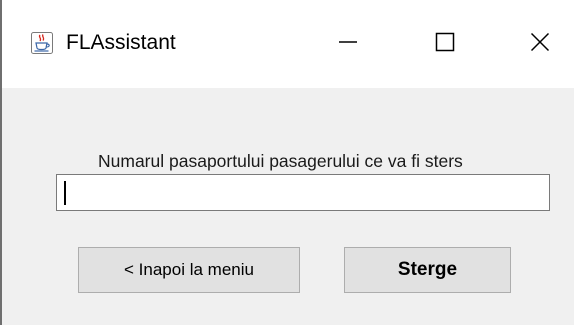 The image size is (574, 325). I want to click on text-caret, so click(65, 193).